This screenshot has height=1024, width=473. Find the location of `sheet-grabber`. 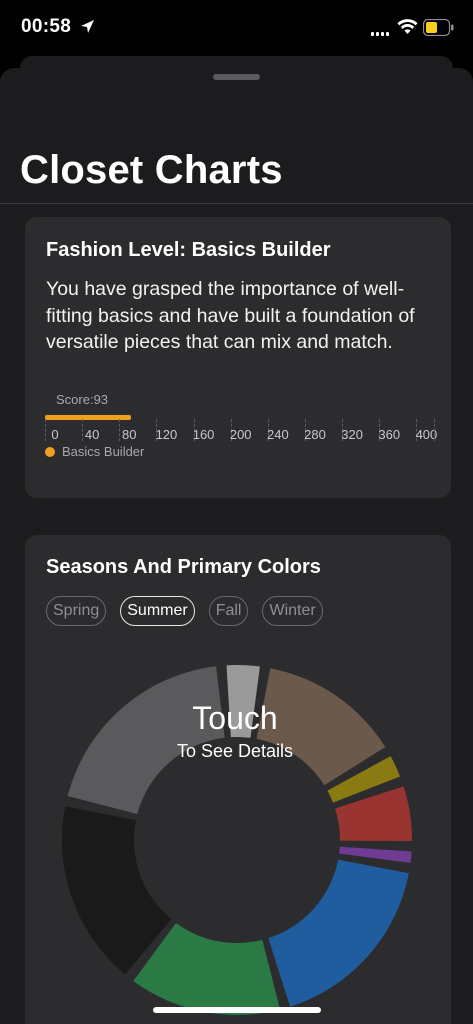

sheet-grabber is located at coordinates (236, 77).